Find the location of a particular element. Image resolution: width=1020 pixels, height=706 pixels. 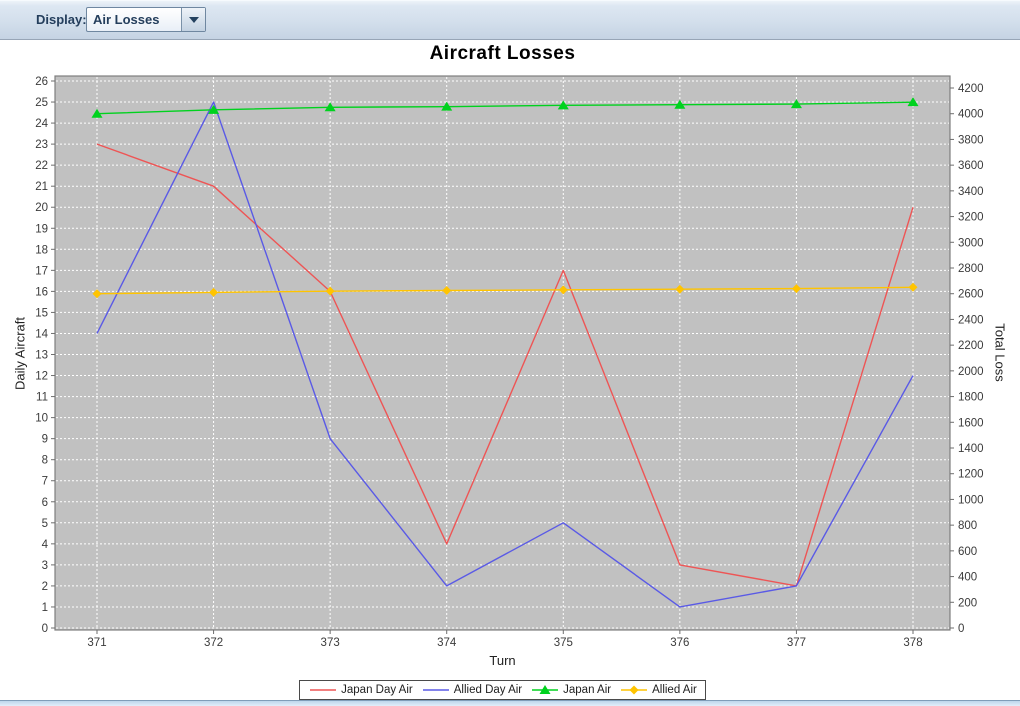

diamond-marker is located at coordinates (634, 690).